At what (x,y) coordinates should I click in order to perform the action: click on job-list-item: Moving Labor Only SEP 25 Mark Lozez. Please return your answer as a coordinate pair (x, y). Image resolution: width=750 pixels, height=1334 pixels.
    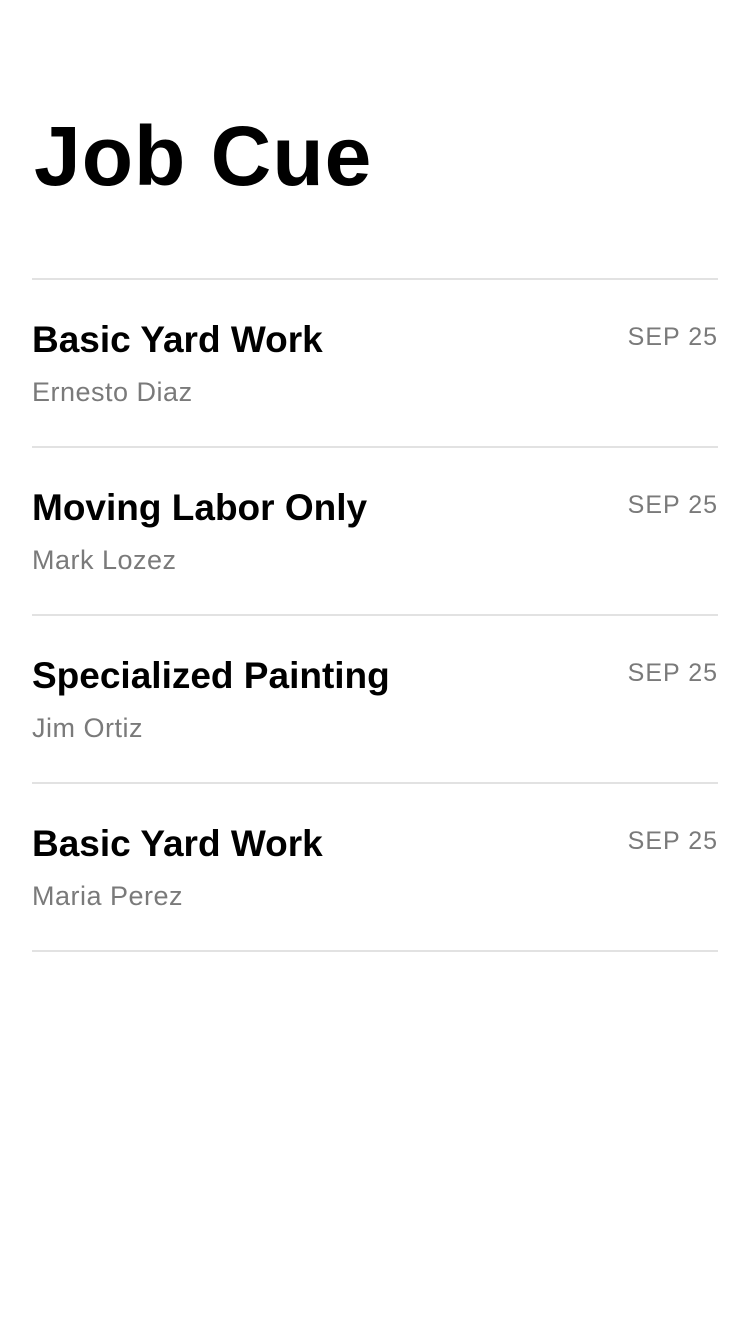
    Looking at the image, I should click on (375, 532).